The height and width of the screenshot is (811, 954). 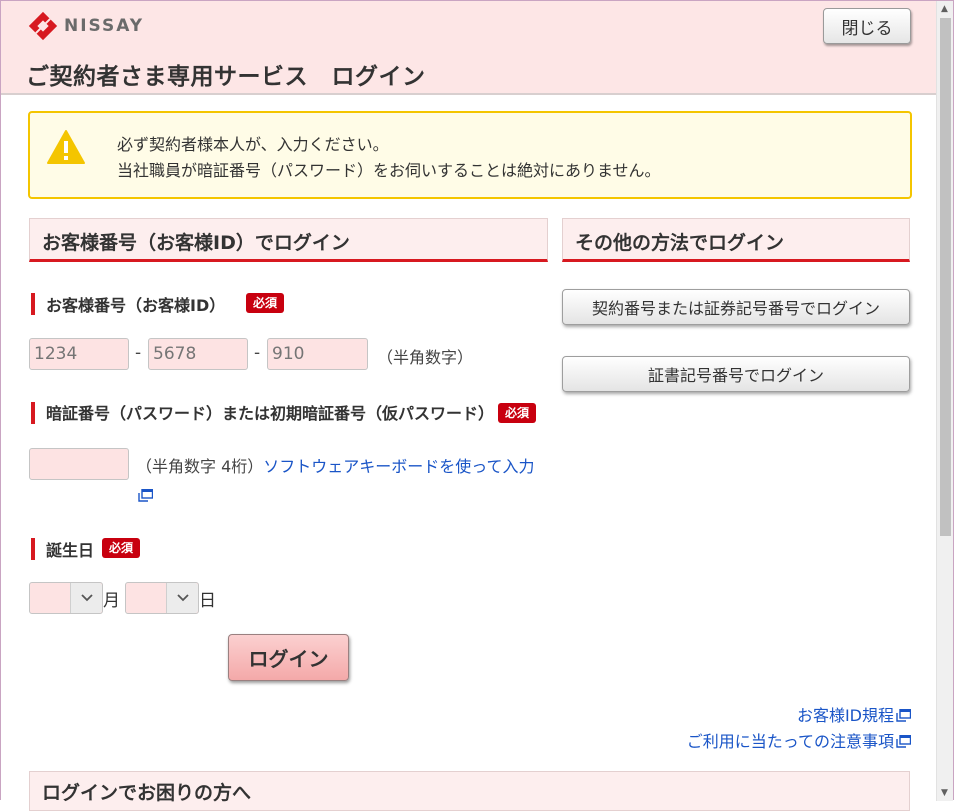 I want to click on notice-text-line1: 必ず契約者様本人が、入力ください。, so click(x=253, y=144).